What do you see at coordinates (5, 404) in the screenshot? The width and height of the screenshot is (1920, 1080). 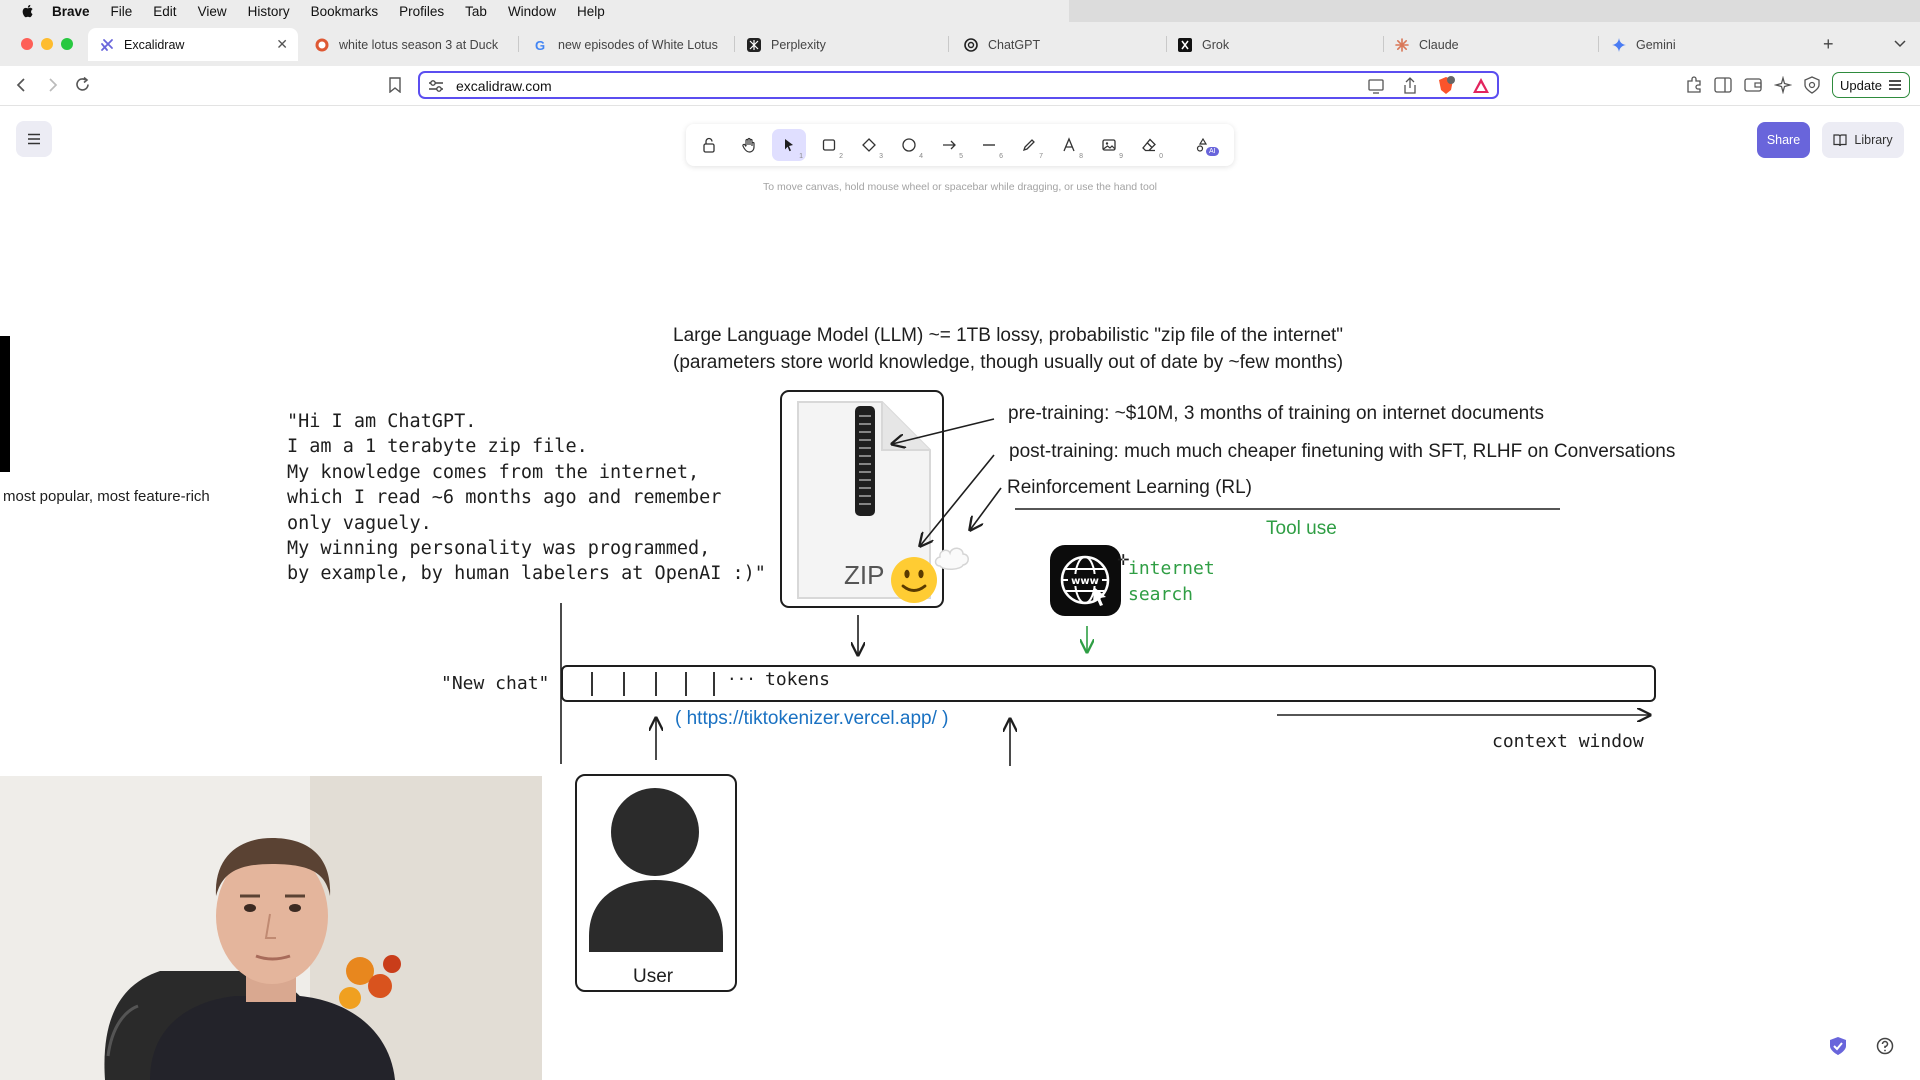 I see `canvas-black-bar` at bounding box center [5, 404].